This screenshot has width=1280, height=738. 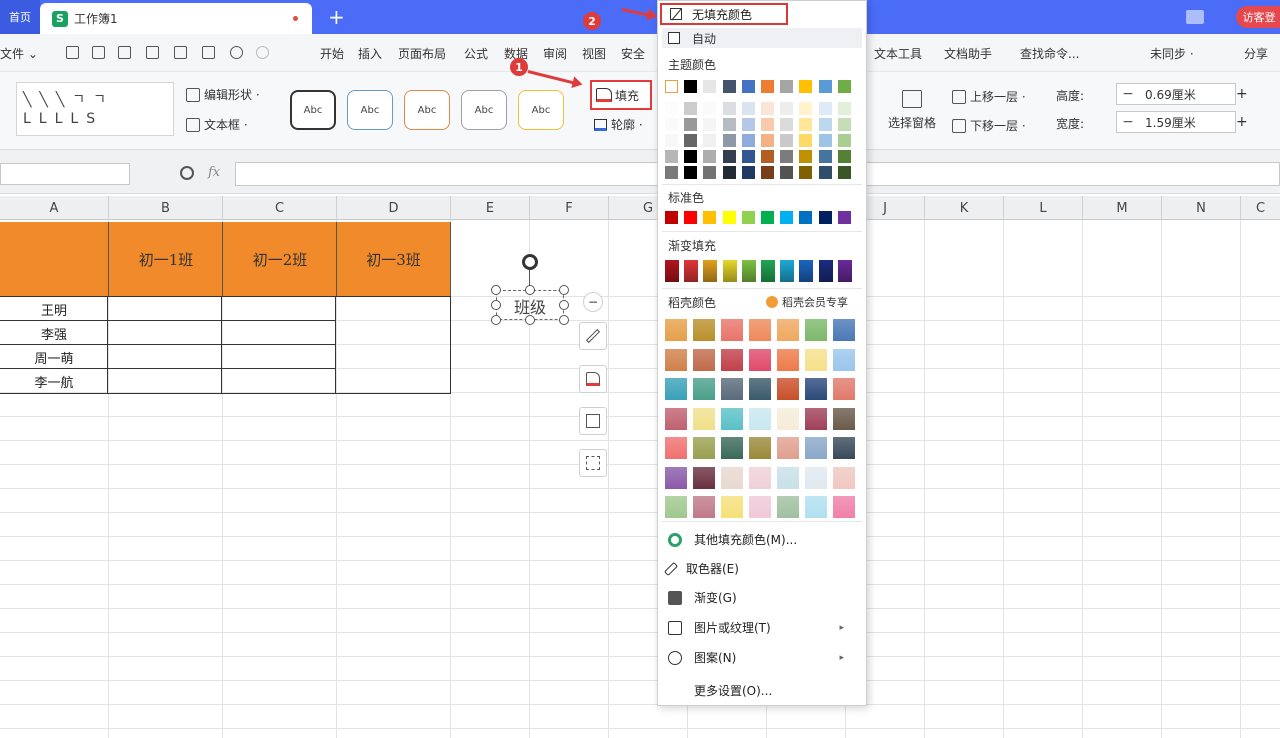 What do you see at coordinates (484, 110) in the screenshot?
I see `shape-style-4: Abc` at bounding box center [484, 110].